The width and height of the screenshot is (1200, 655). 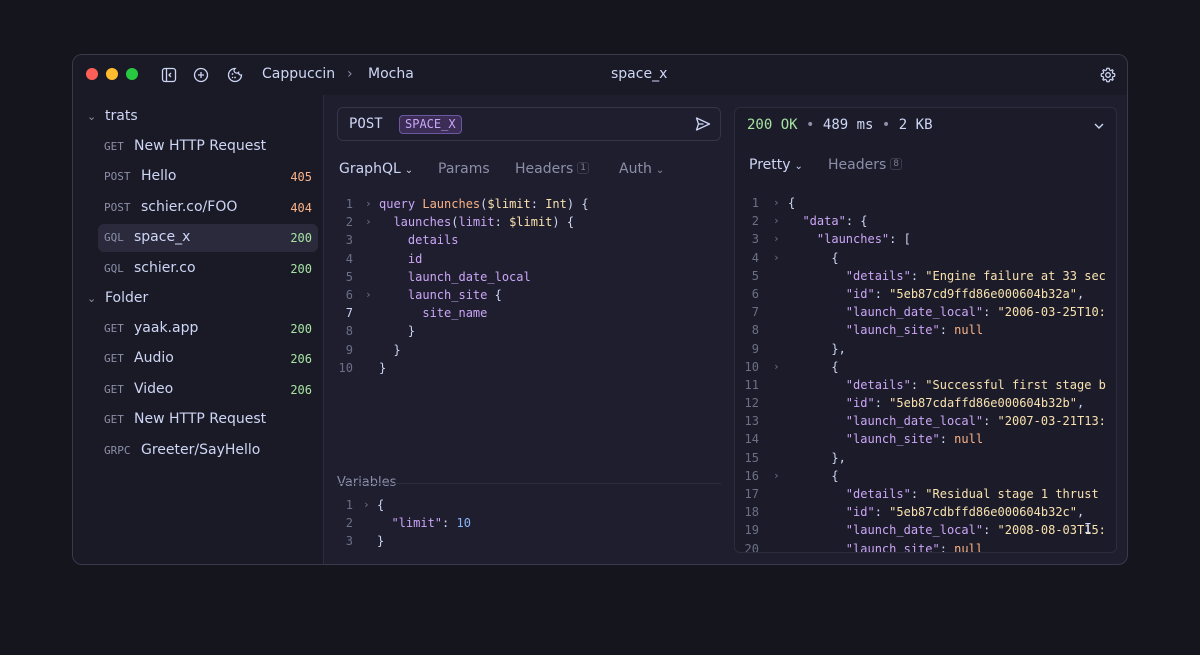 What do you see at coordinates (929, 476) in the screenshot?
I see `code-line: 16 › {` at bounding box center [929, 476].